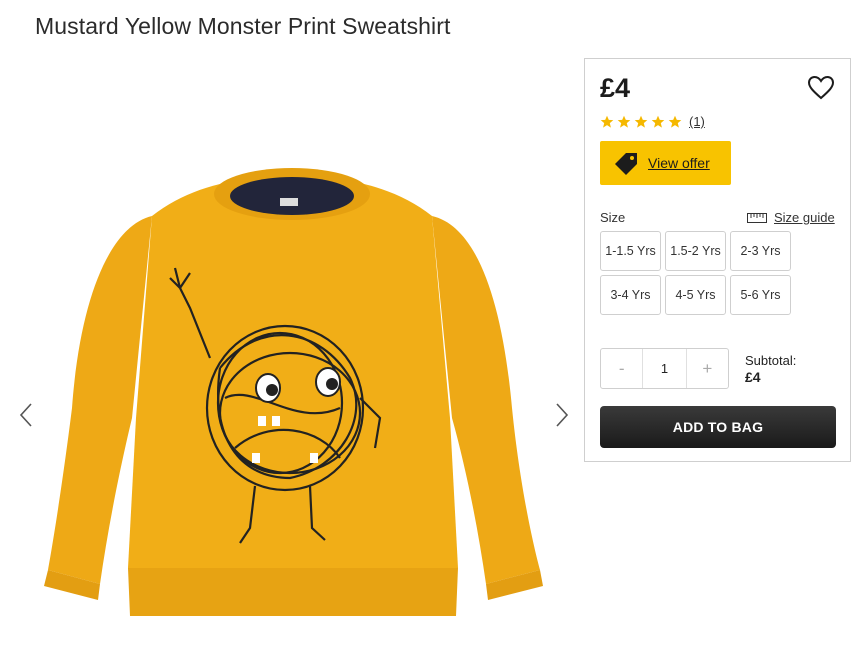 The width and height of the screenshot is (864, 667). Describe the element at coordinates (695, 295) in the screenshot. I see `size-option: 4-5 Yrs` at that location.